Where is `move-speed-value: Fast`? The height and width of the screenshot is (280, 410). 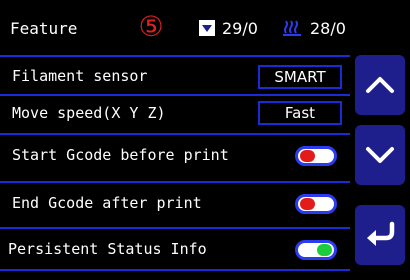 move-speed-value: Fast is located at coordinates (300, 113).